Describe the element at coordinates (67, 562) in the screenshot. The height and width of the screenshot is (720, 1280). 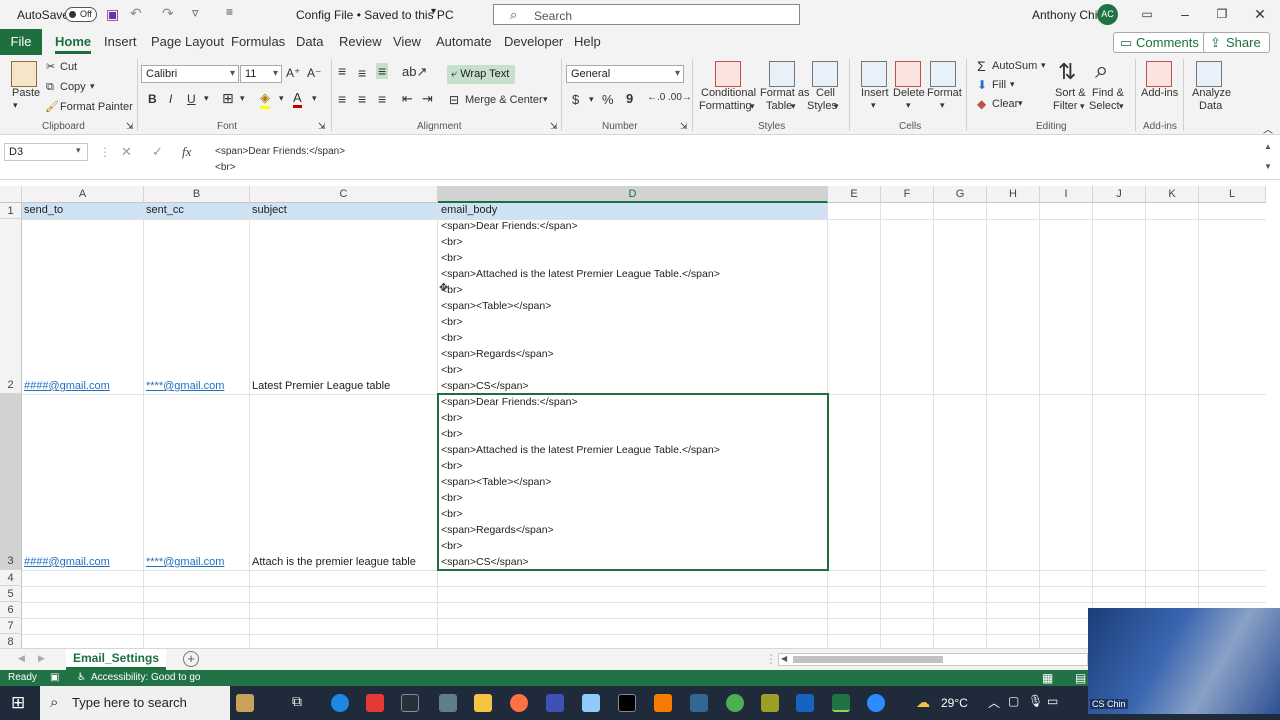
I see `cell-a3: ####@gmail.com` at that location.